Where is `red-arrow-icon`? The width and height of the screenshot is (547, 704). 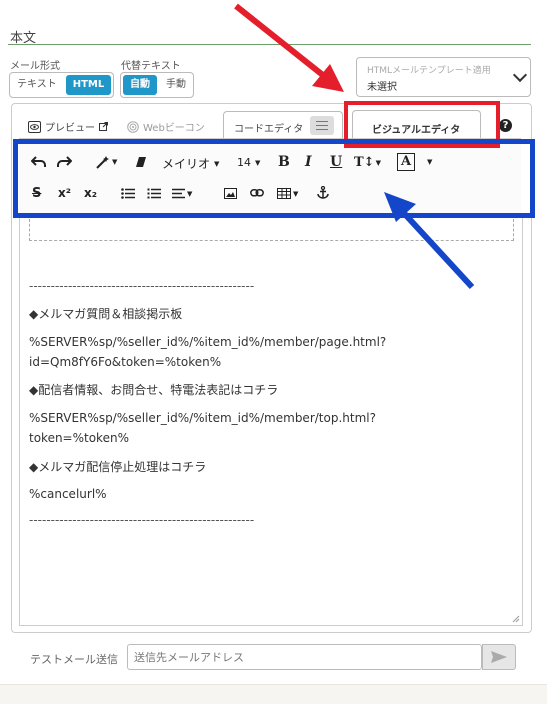
red-arrow-icon is located at coordinates (280, 41).